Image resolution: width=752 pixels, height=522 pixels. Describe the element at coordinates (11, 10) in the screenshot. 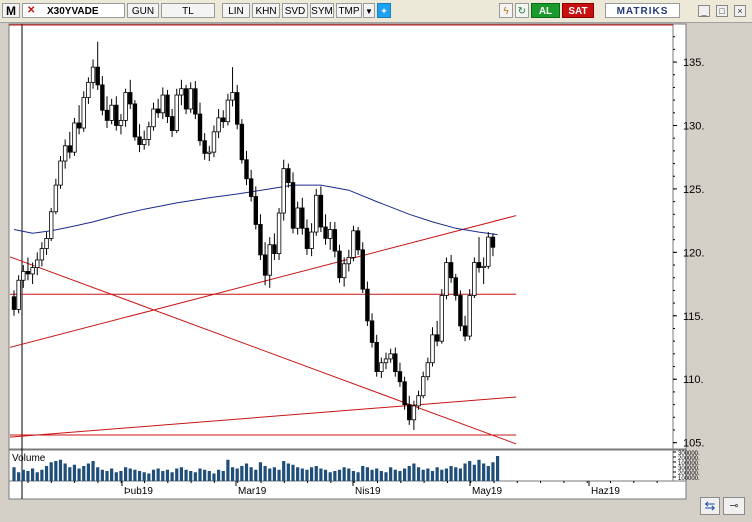

I see `menu-button: M` at that location.